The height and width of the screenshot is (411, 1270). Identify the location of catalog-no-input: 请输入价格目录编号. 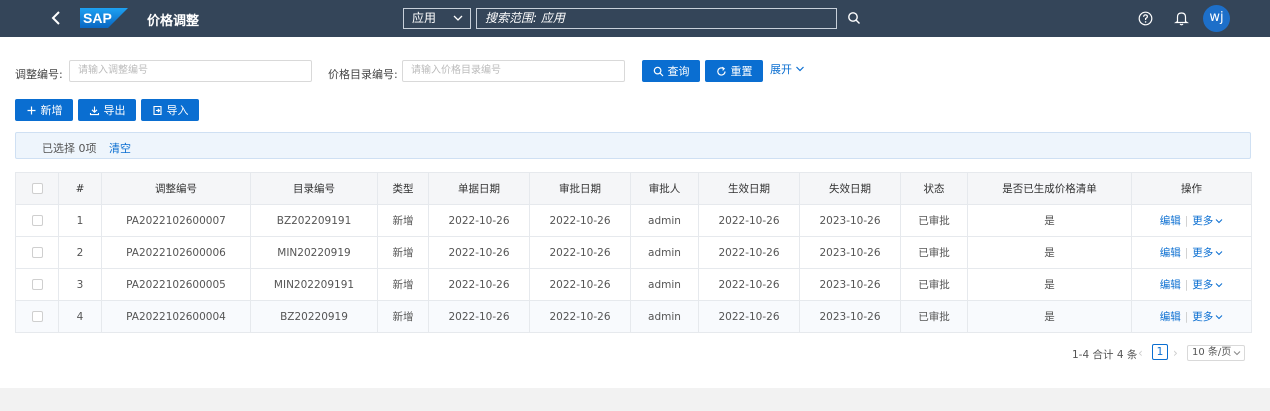
(513, 71).